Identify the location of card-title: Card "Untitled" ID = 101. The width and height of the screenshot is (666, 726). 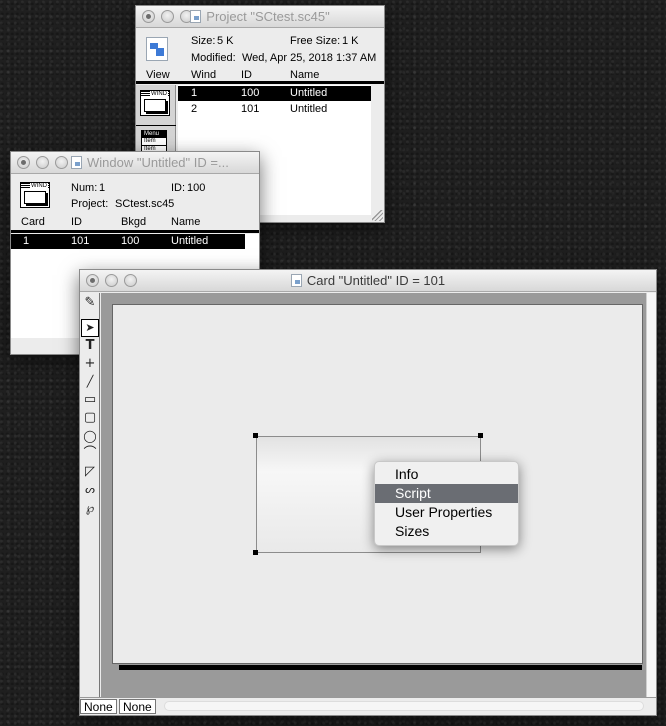
(376, 280).